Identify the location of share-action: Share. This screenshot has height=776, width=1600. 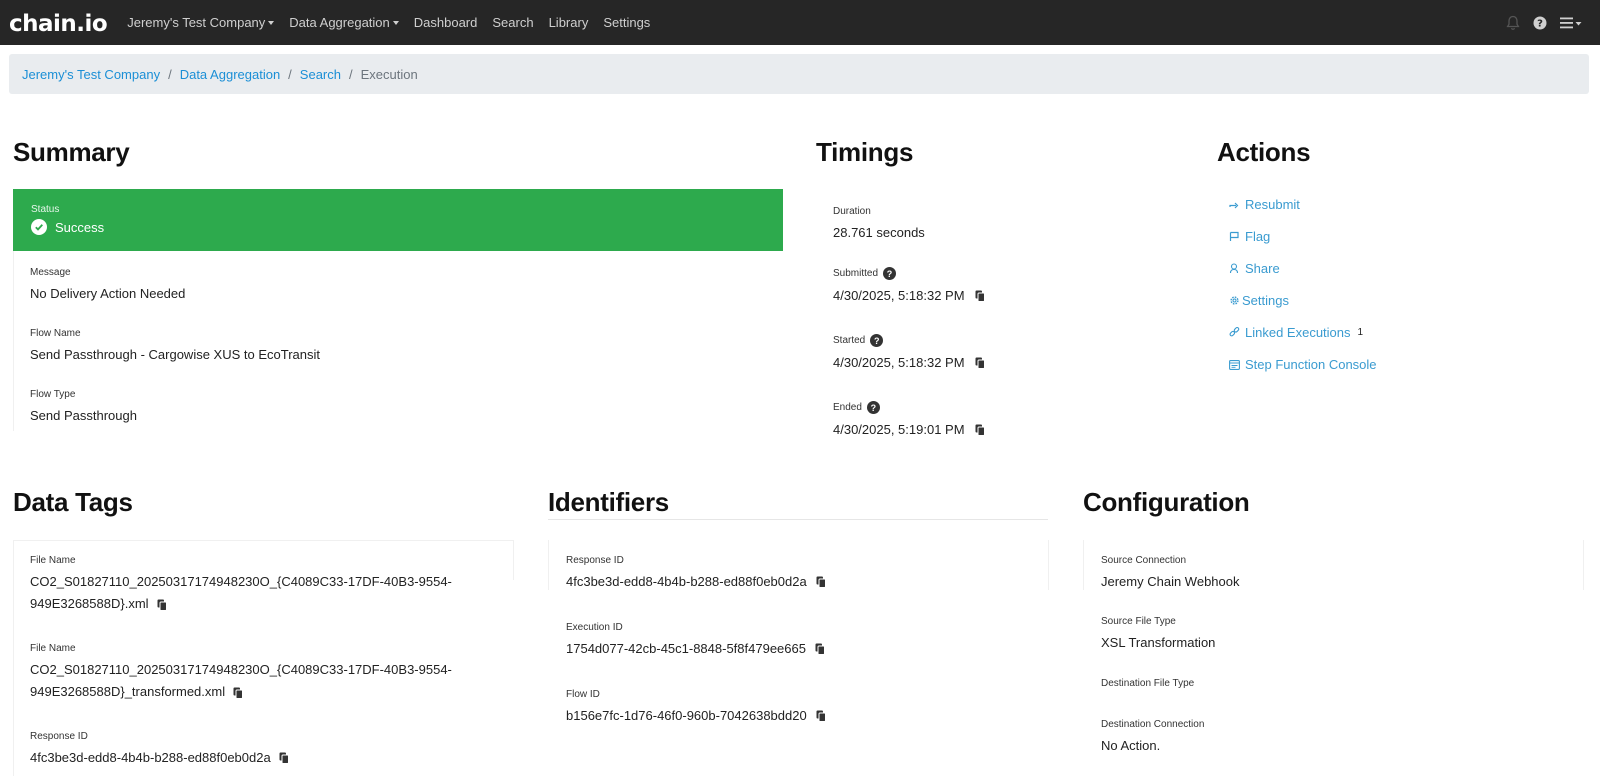
(1254, 268).